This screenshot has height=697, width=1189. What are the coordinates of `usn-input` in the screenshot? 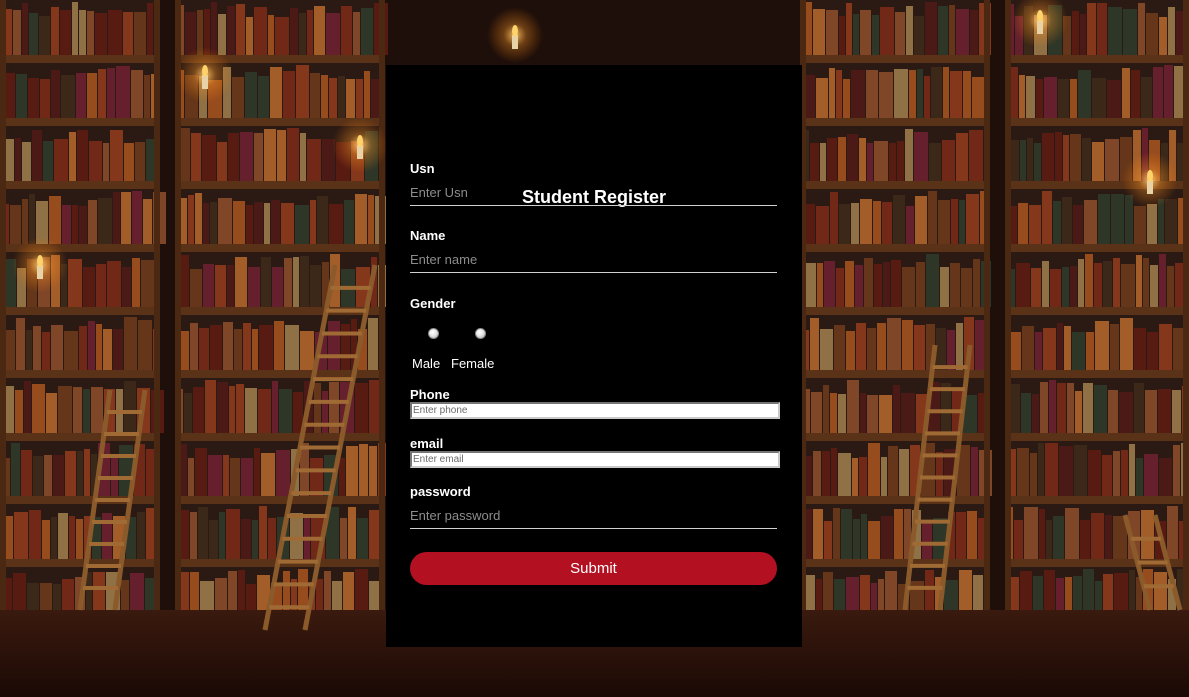 It's located at (593, 193).